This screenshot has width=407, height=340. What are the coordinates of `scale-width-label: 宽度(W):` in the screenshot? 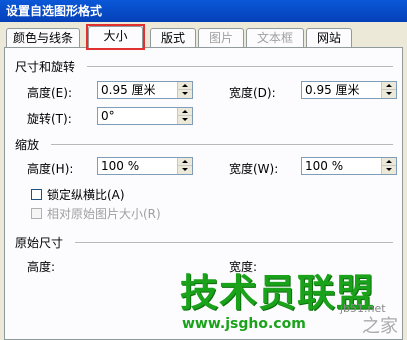 It's located at (254, 169).